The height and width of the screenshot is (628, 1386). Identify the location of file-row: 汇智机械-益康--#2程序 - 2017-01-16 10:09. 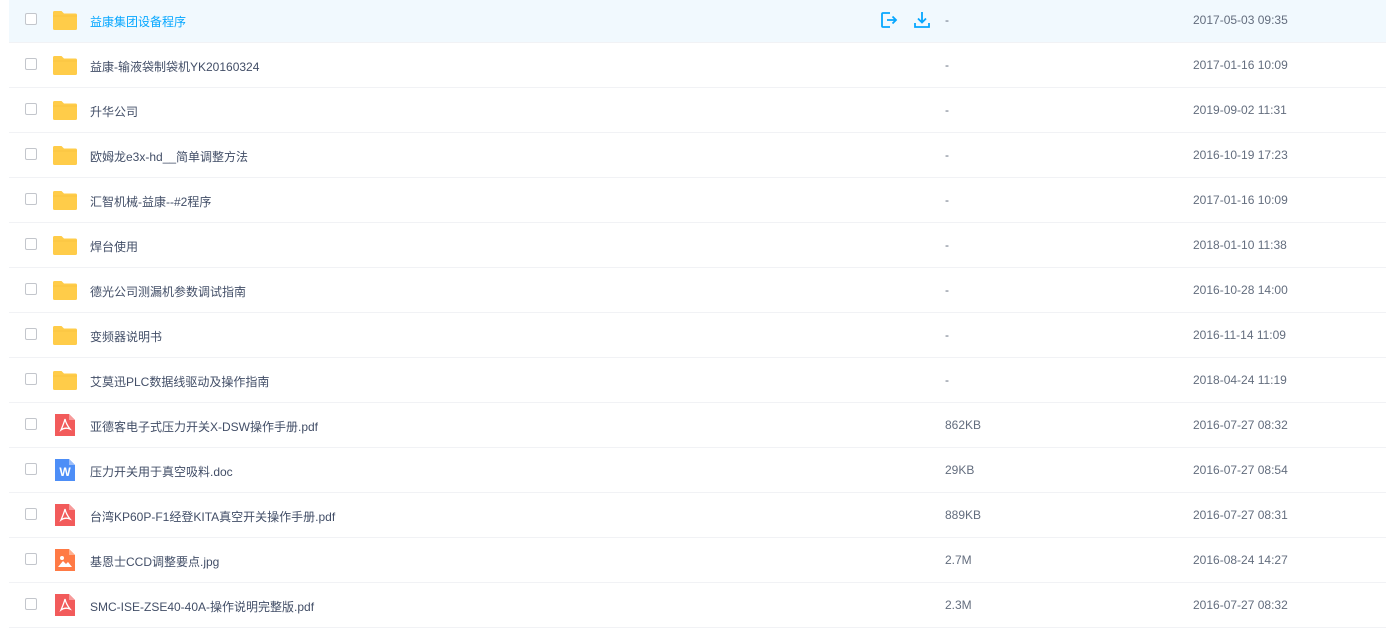
(697, 200).